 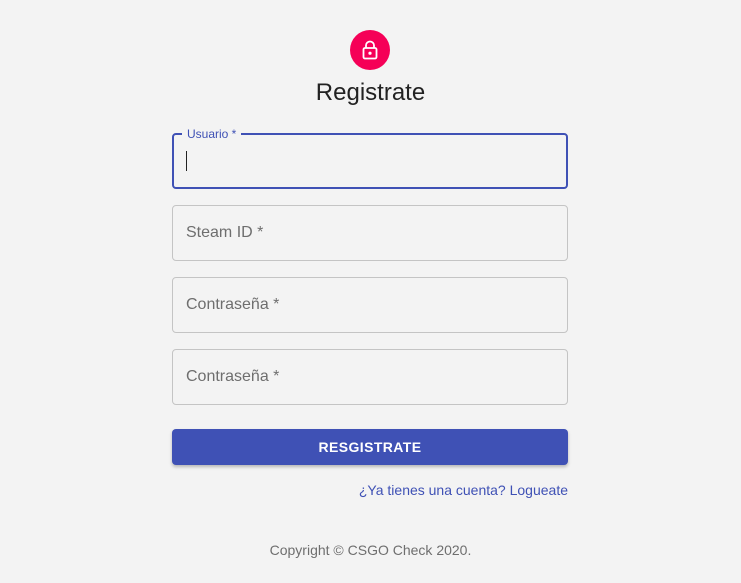 I want to click on login-link: ¿Ya tienes una cuenta? Logueate, so click(x=463, y=490).